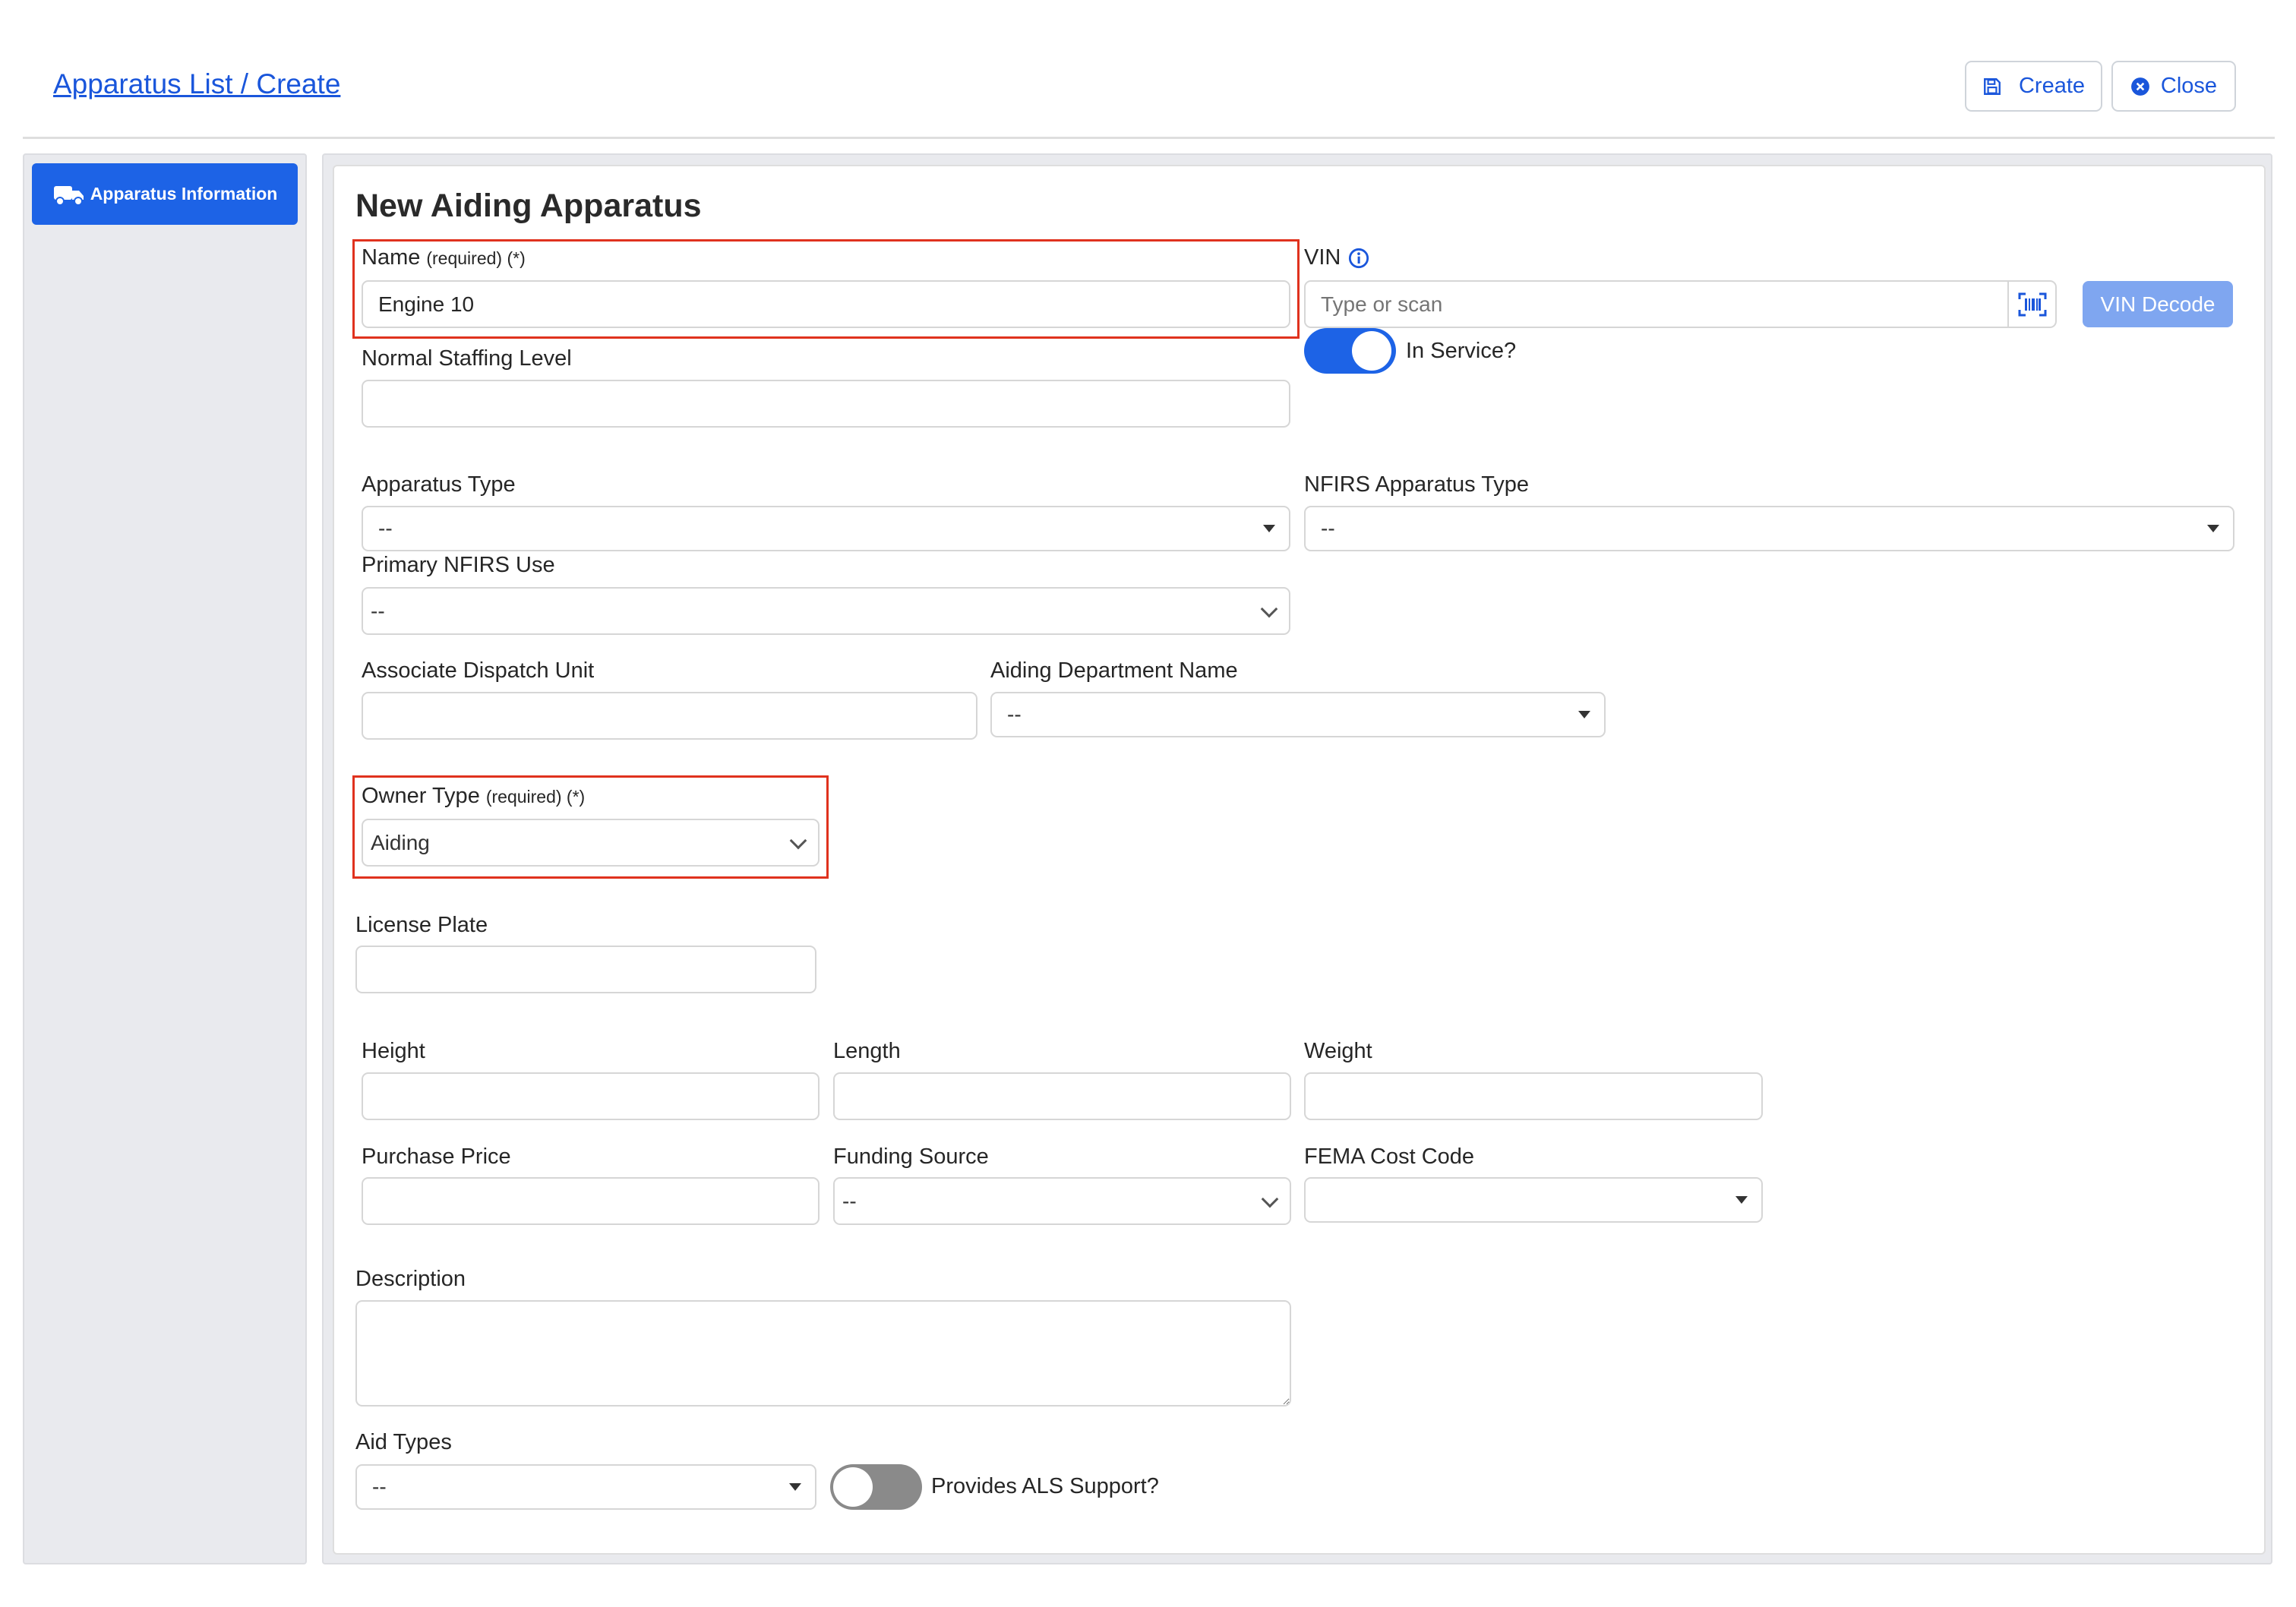 The width and height of the screenshot is (2296, 1607). I want to click on associate-dispatch-unit-label: Associate Dispatch Unit, so click(478, 671).